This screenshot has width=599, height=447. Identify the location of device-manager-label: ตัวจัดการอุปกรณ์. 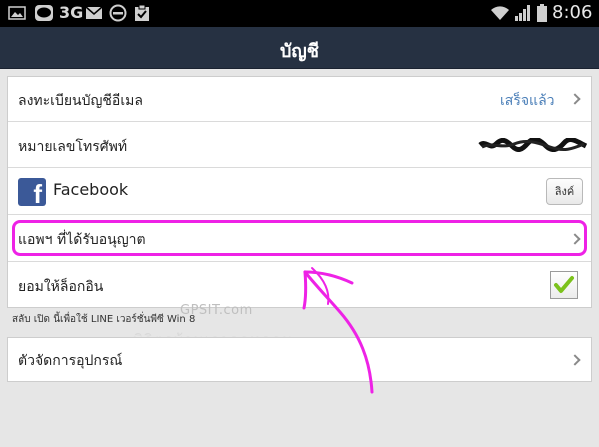
(70, 361).